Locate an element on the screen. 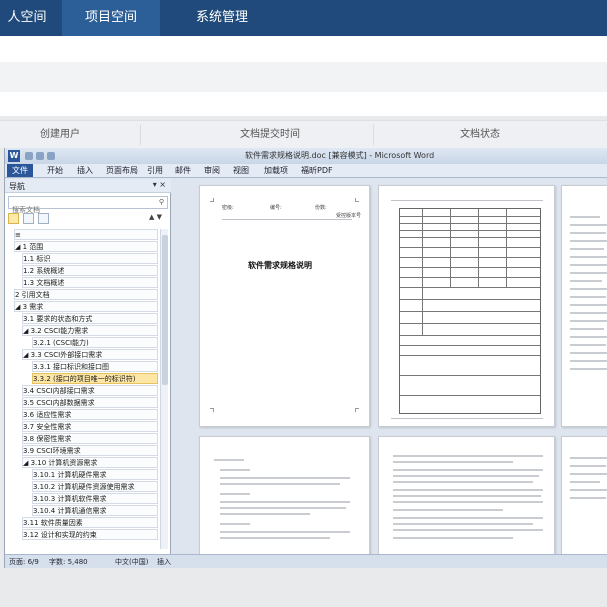 This screenshot has height=607, width=607. ribbon-tab-view: 视图 is located at coordinates (241, 170).